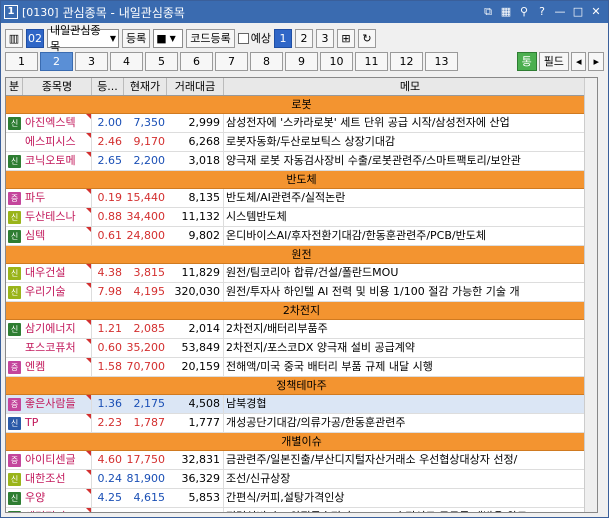 The height and width of the screenshot is (518, 609). What do you see at coordinates (596, 12) in the screenshot?
I see `close-icon: ✕` at bounding box center [596, 12].